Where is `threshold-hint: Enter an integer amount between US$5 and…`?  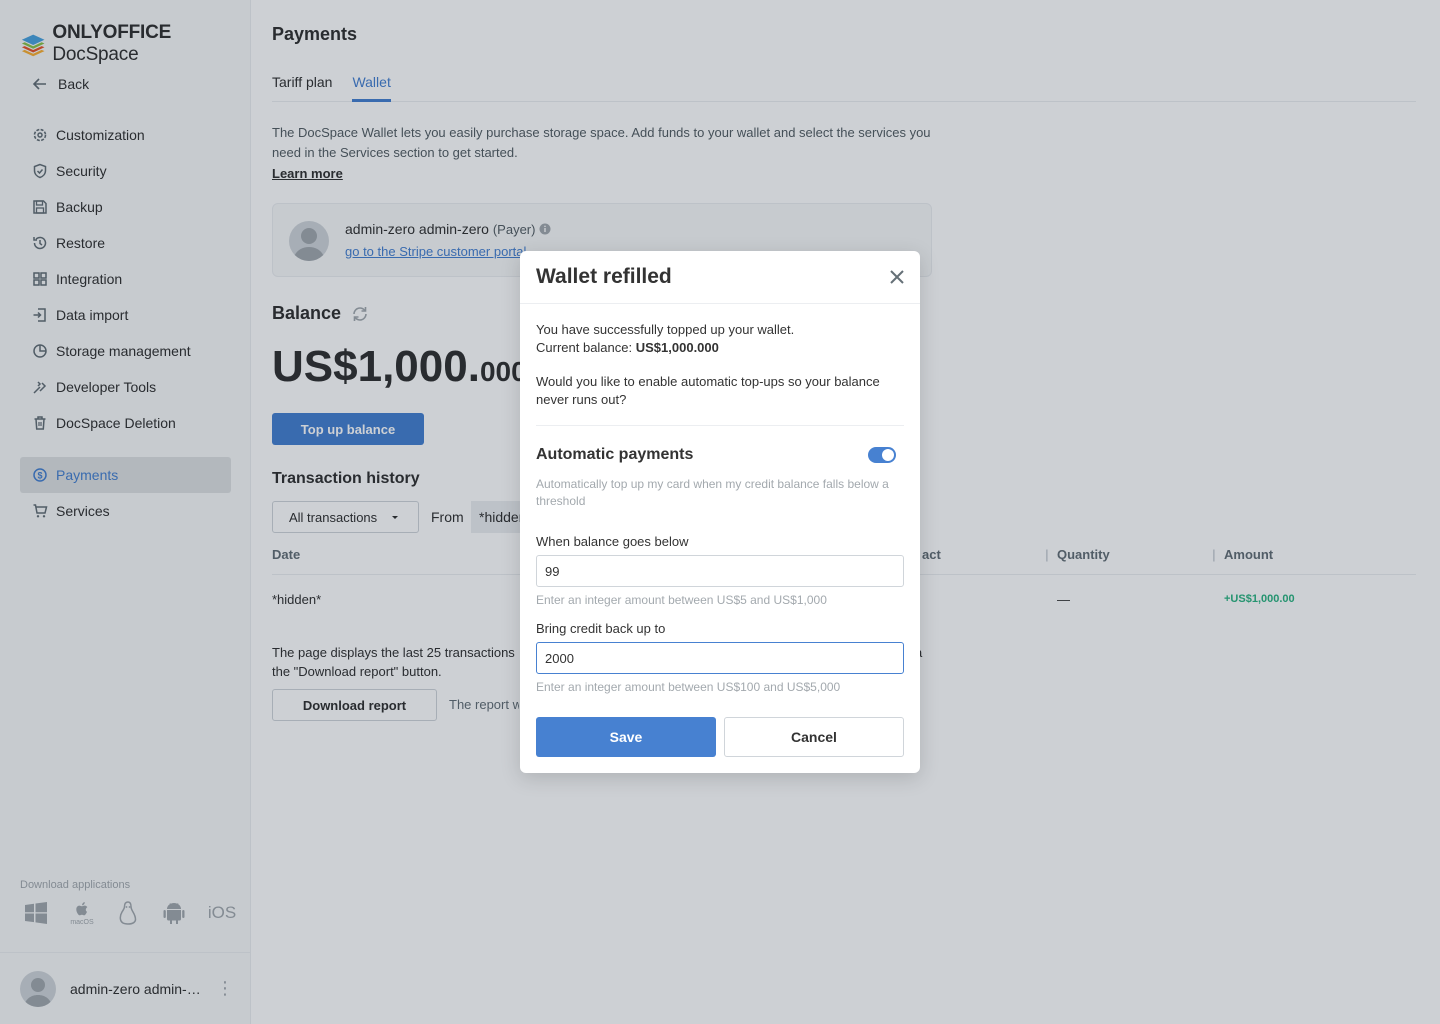
threshold-hint: Enter an integer amount between US$5 and… is located at coordinates (681, 600).